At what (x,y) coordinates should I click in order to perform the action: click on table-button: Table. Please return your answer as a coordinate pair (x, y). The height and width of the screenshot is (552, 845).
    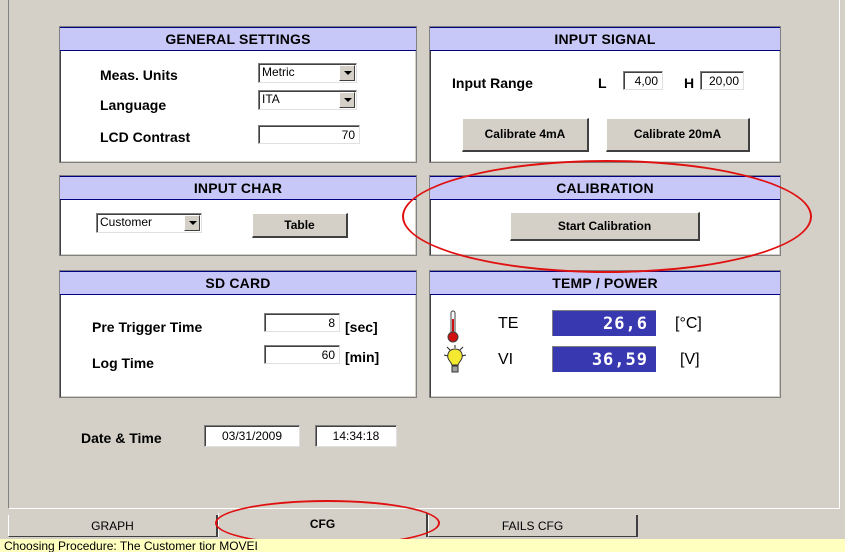
    Looking at the image, I should click on (300, 225).